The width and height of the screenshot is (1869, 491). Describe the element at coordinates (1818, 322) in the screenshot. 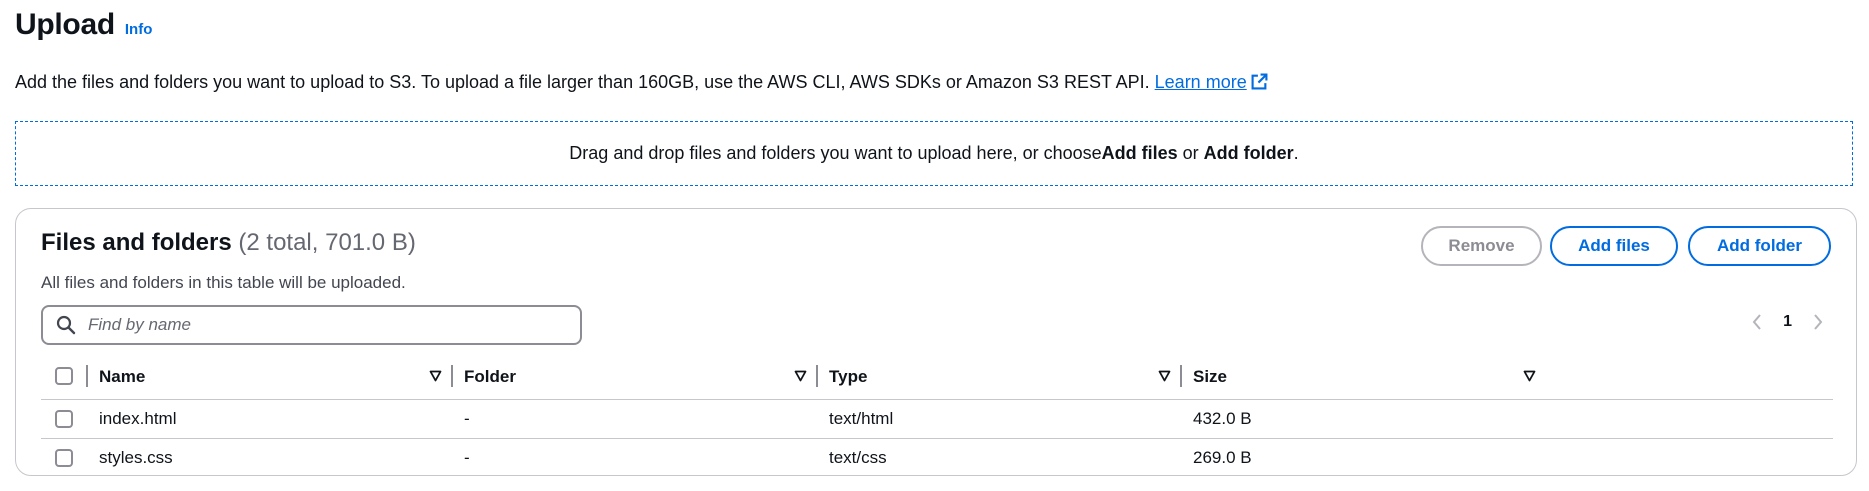

I see `chevron-right-icon` at that location.